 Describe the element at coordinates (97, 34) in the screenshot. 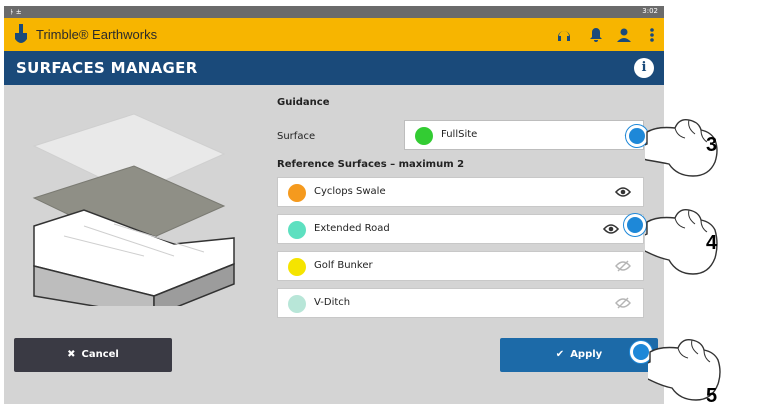

I see `app-title: Trimble® Earthworks` at that location.